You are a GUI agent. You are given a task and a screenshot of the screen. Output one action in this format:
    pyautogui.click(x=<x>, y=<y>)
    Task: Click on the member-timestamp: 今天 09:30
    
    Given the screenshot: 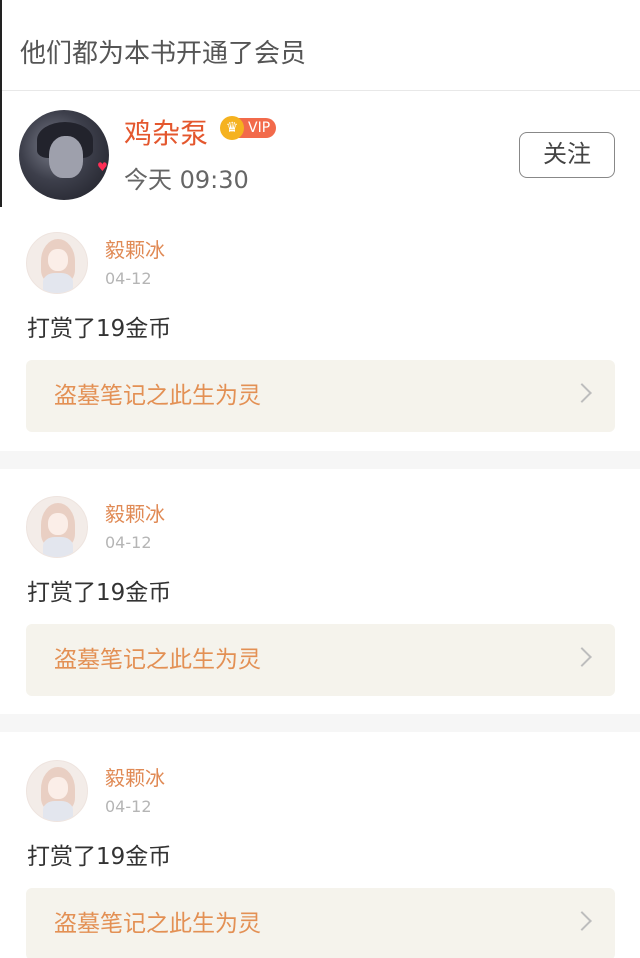 What is the action you would take?
    pyautogui.click(x=186, y=180)
    